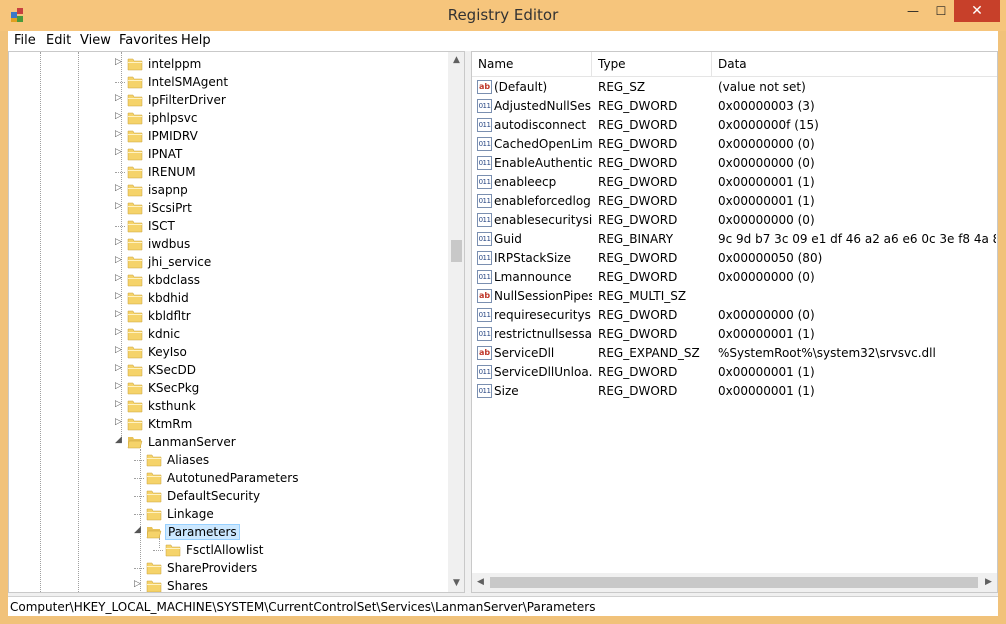 The image size is (1006, 624). I want to click on scroll-down-arrow-icon: ▼, so click(456, 583).